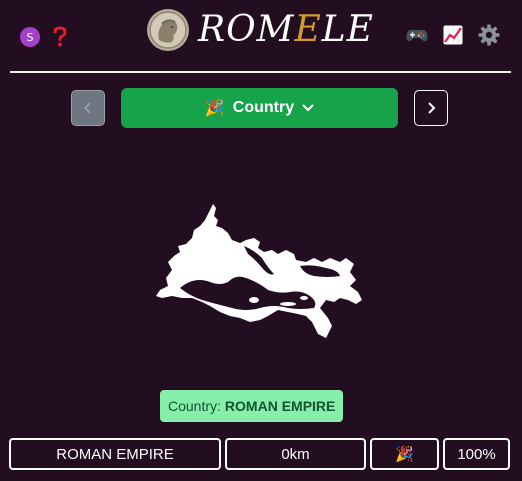  I want to click on brand: ROMELE, so click(260, 30).